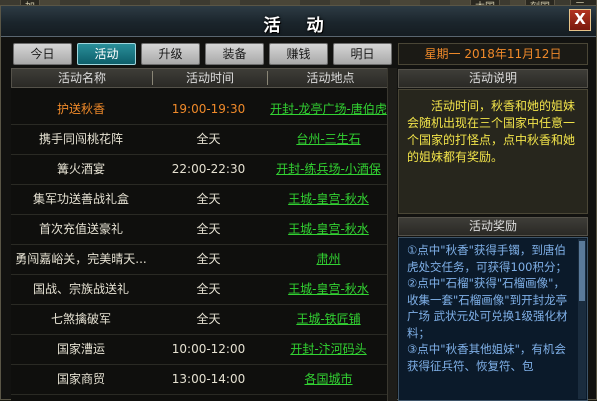 The image size is (597, 401). Describe the element at coordinates (80, 289) in the screenshot. I see `activity-name: 国战、宗族战送礼` at that location.